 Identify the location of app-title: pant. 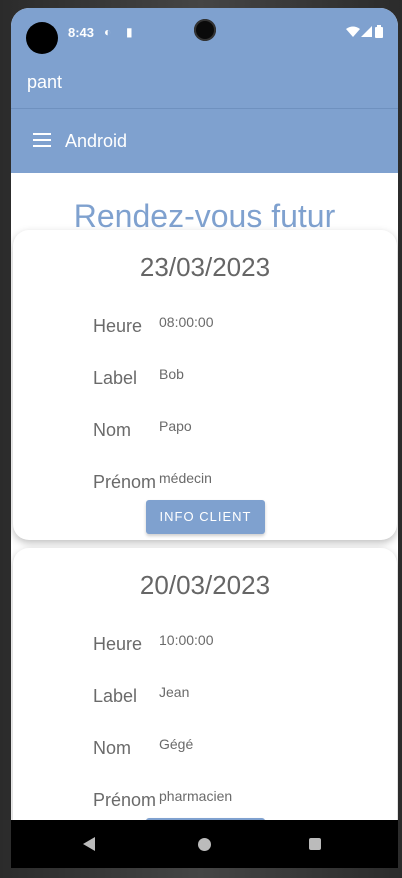
(45, 82).